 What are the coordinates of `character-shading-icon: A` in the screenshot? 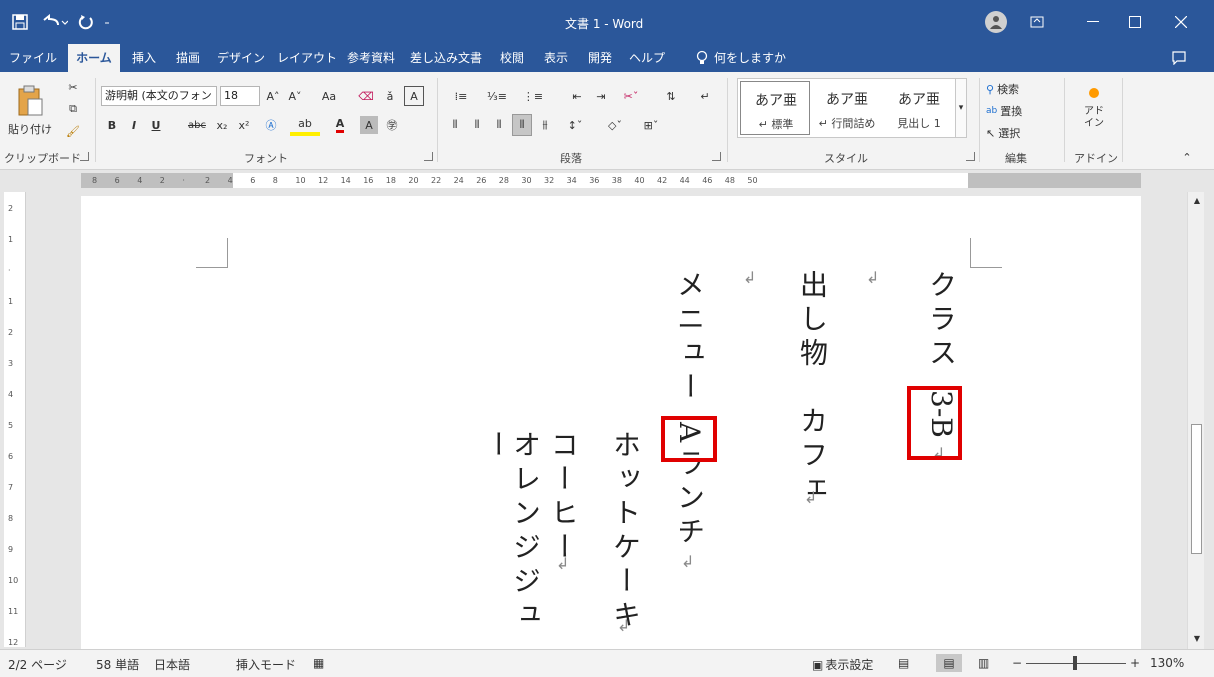 It's located at (369, 125).